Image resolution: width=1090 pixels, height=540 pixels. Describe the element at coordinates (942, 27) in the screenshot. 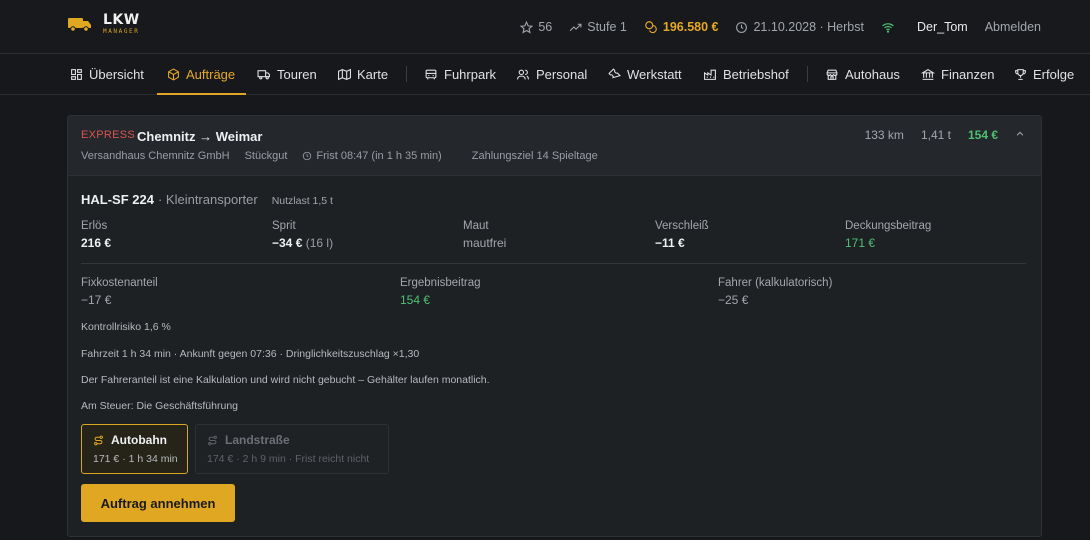

I see `username: Der_Tom` at that location.